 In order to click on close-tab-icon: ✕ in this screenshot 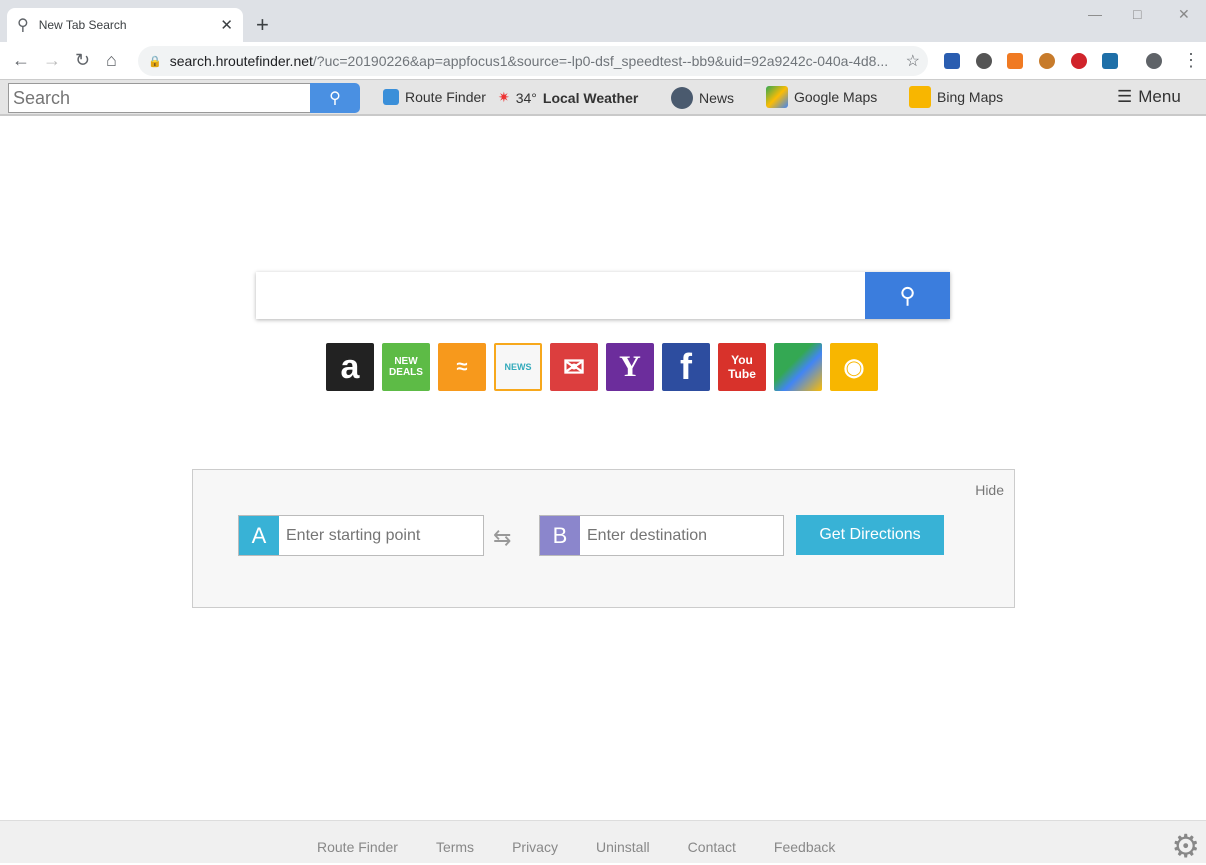, I will do `click(226, 25)`.